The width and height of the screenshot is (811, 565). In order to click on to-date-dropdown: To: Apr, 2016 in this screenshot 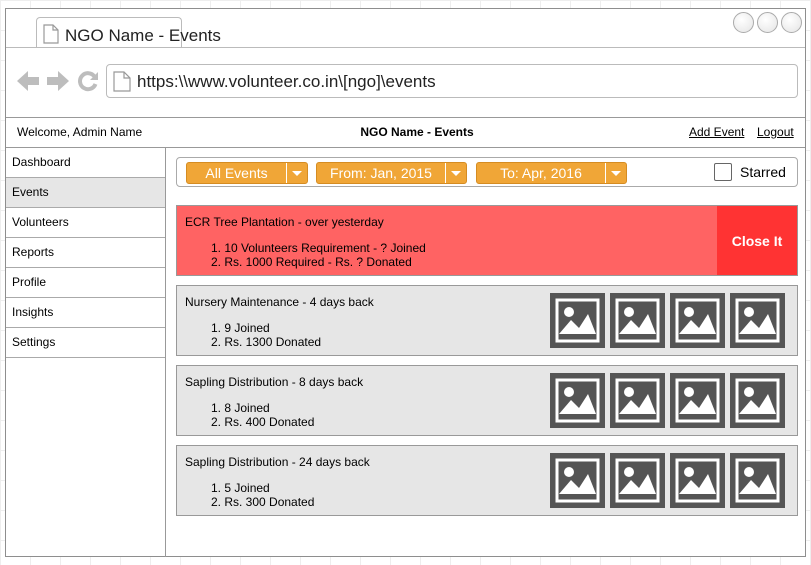, I will do `click(551, 173)`.